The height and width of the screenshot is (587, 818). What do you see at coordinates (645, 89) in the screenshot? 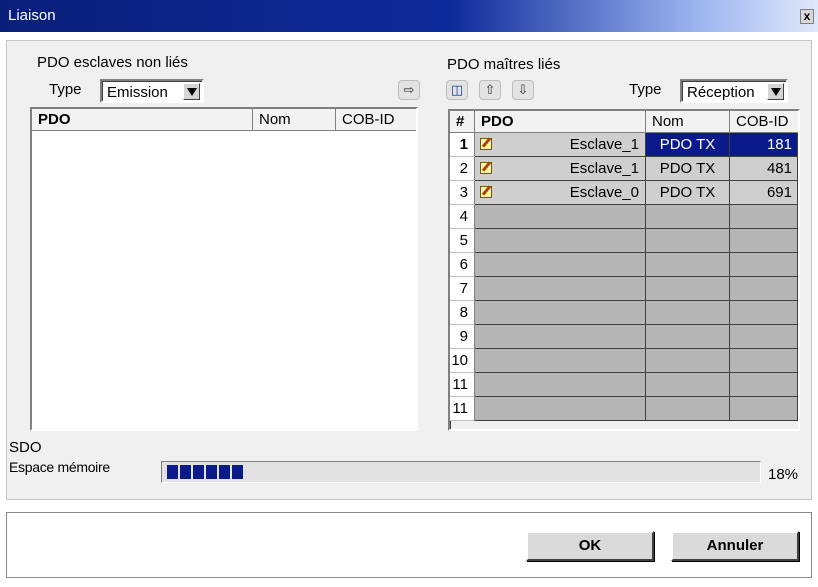
I see `right-type-label: Type` at bounding box center [645, 89].